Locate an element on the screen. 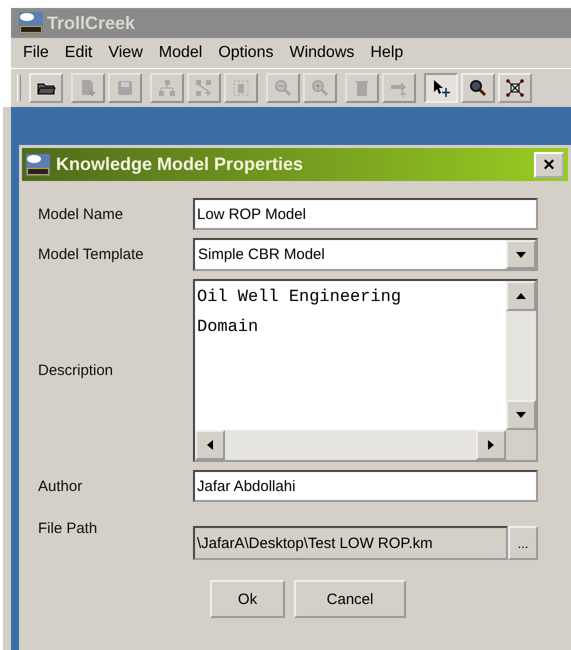 The image size is (571, 650). ok-button: Ok is located at coordinates (247, 599).